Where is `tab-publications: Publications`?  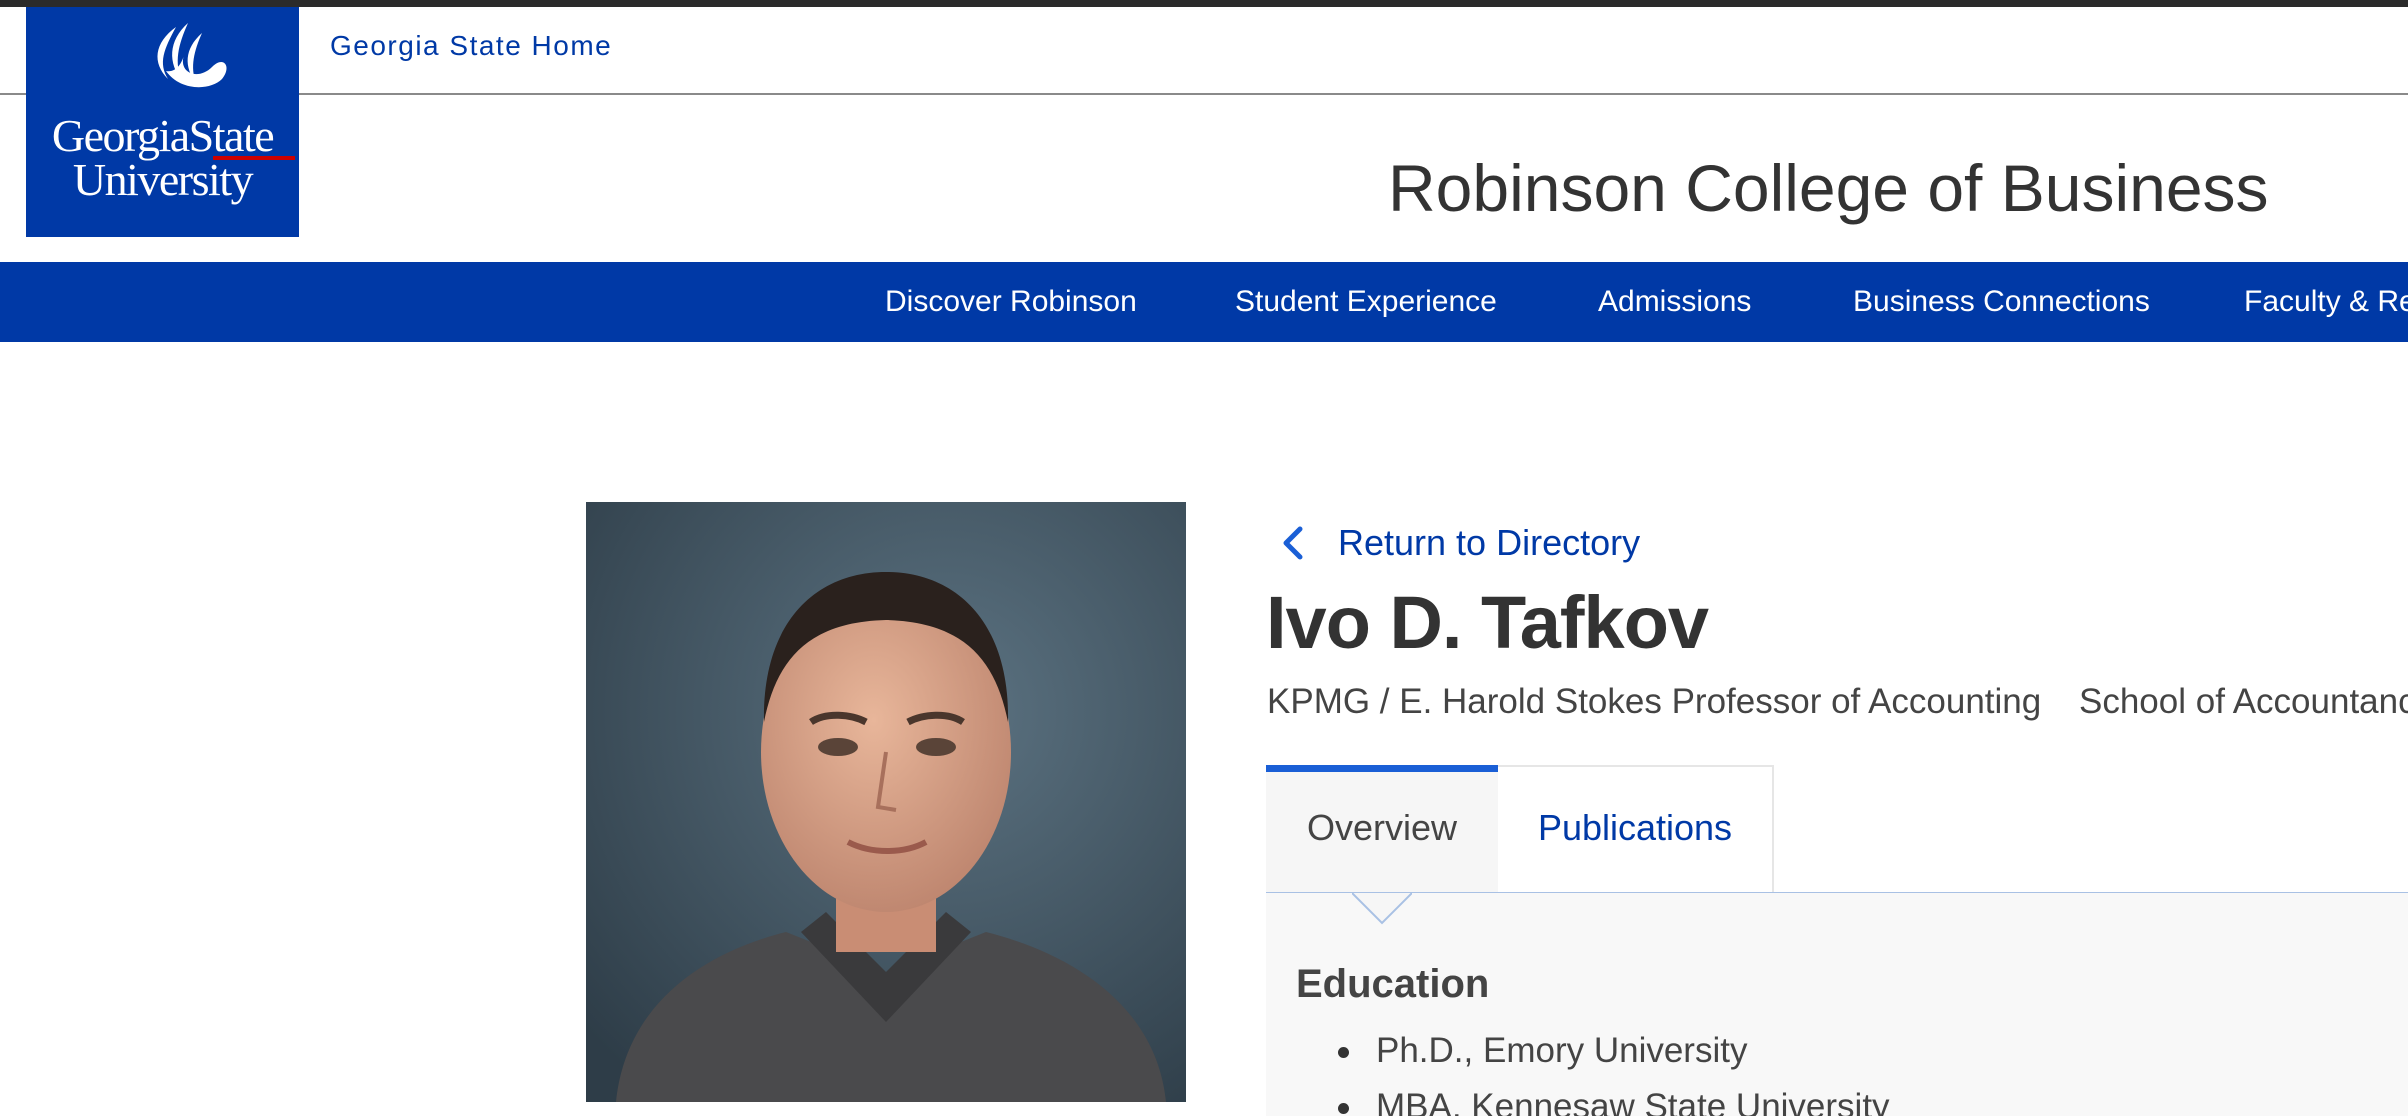 tab-publications: Publications is located at coordinates (1636, 829).